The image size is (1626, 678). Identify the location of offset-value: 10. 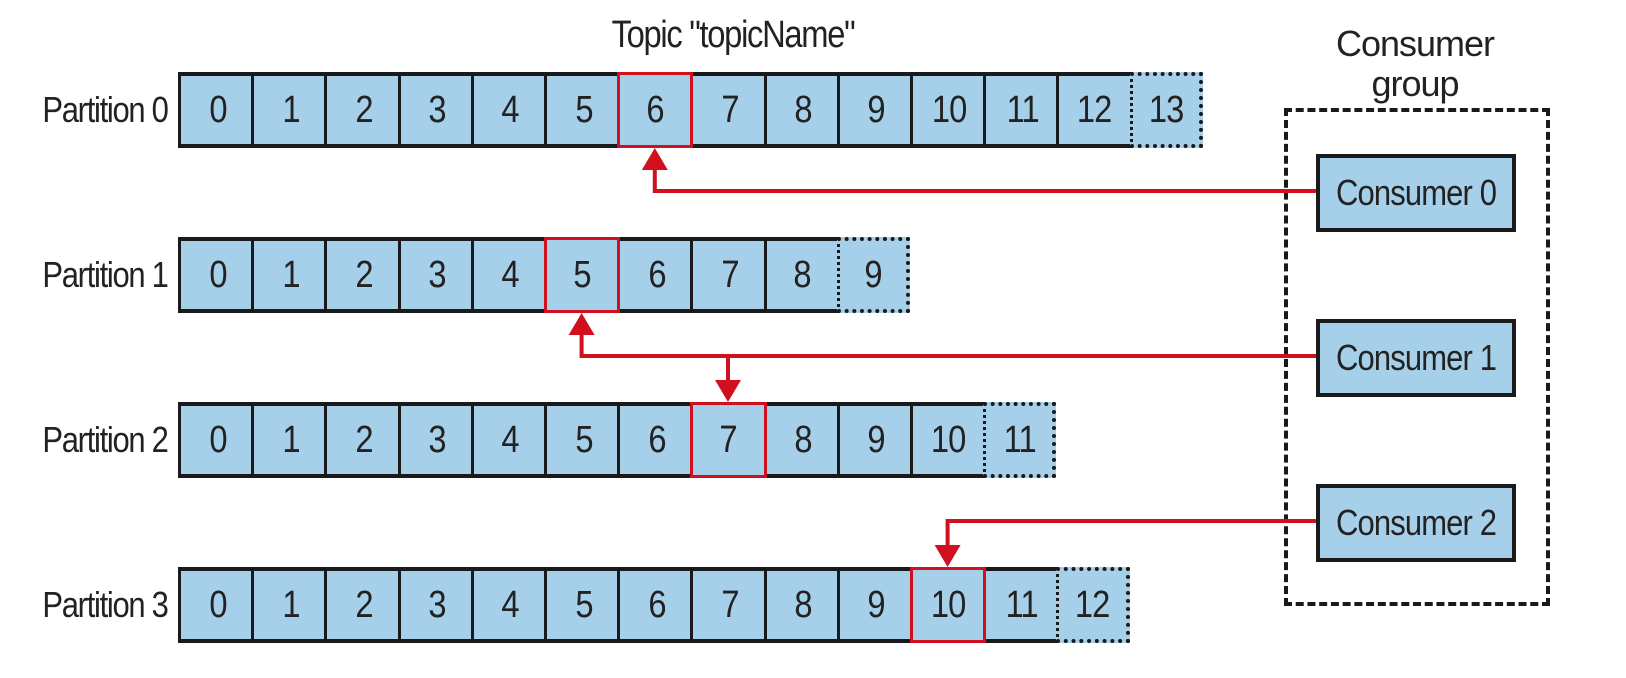
(948, 604).